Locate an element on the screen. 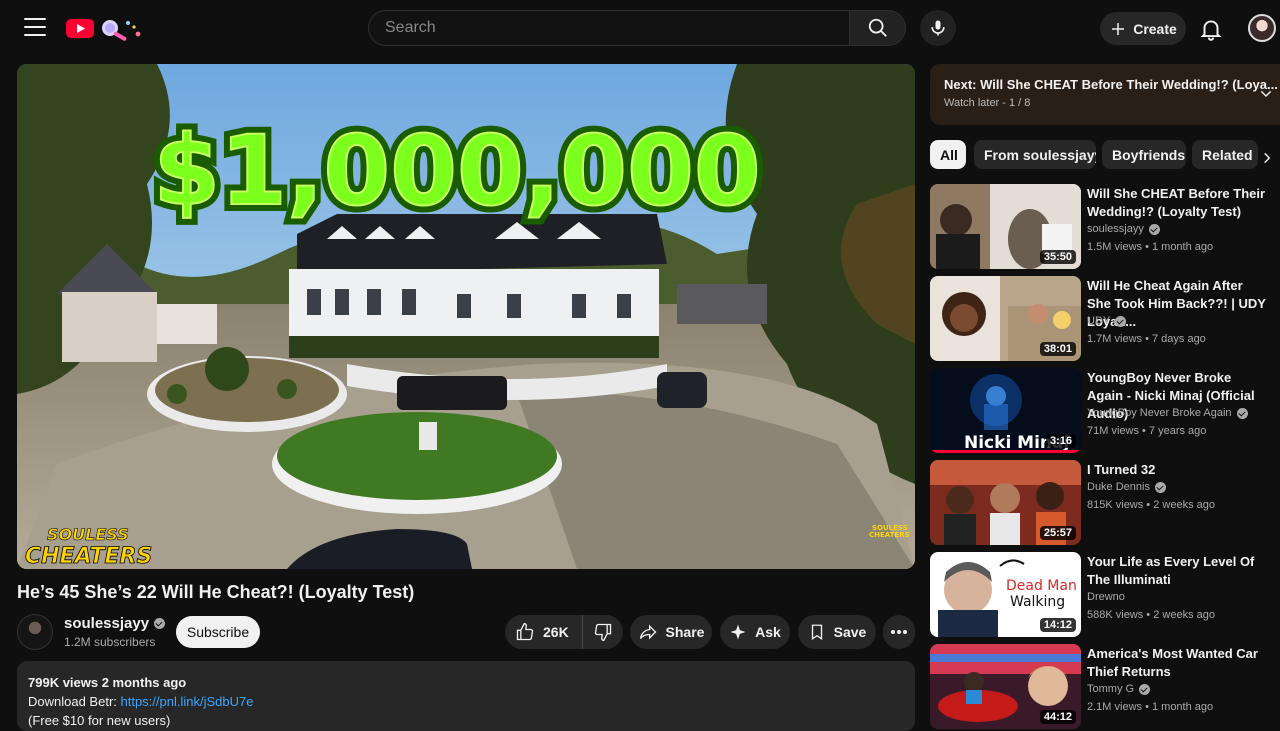  recommendation-channel: Tommy G is located at coordinates (1110, 689).